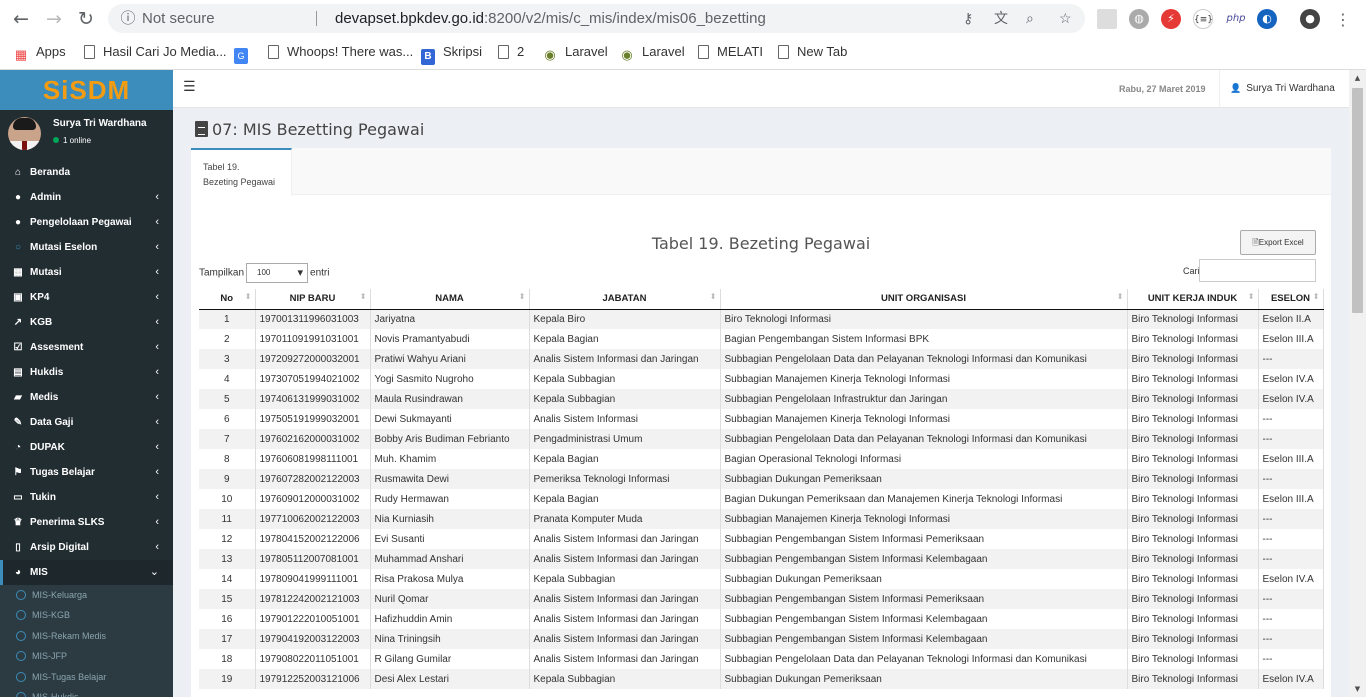  What do you see at coordinates (86, 247) in the screenshot?
I see `sidebar-item-mutasi-eselon: ○ Mutasi Eselon ‹` at bounding box center [86, 247].